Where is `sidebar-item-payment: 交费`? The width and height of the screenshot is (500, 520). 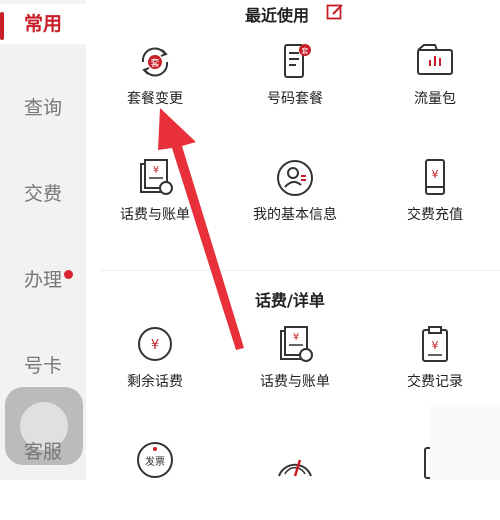
sidebar-item-payment: 交费 is located at coordinates (43, 194).